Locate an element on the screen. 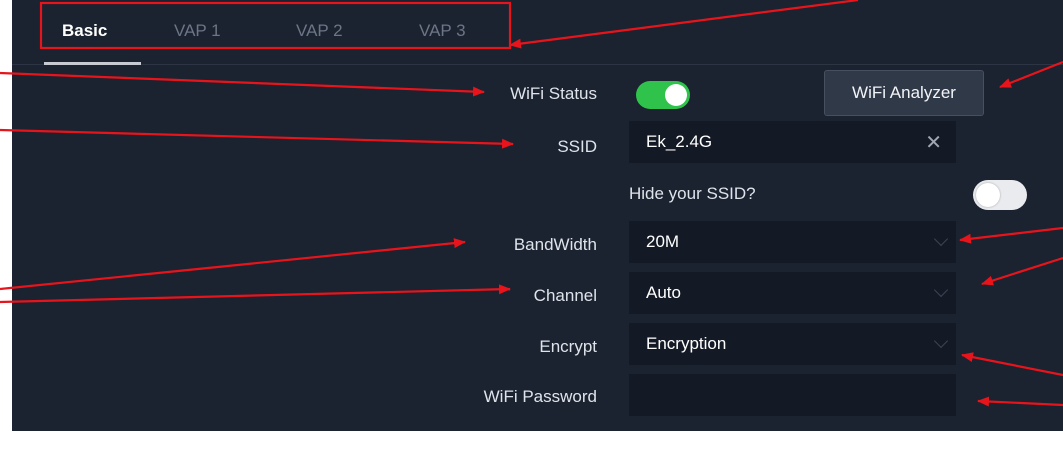  tab-vap-1: VAP 1 is located at coordinates (197, 31).